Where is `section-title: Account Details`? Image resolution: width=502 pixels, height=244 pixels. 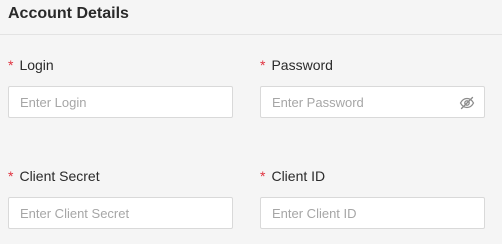 section-title: Account Details is located at coordinates (68, 13).